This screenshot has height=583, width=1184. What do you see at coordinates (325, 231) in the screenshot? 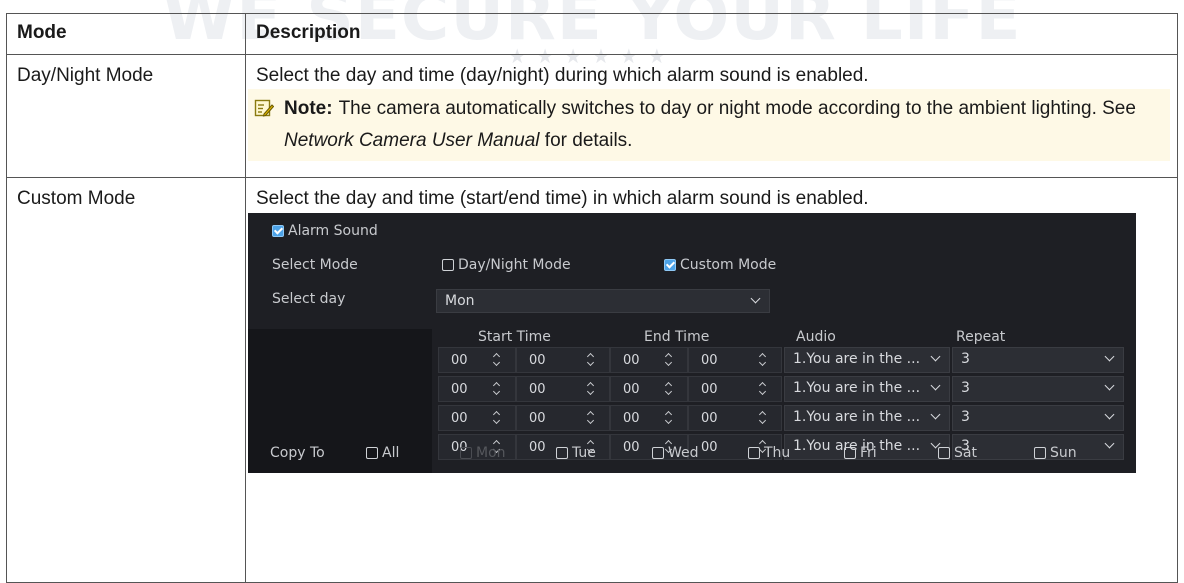
I see `alarm-sound-checkbox: Alarm Sound` at bounding box center [325, 231].